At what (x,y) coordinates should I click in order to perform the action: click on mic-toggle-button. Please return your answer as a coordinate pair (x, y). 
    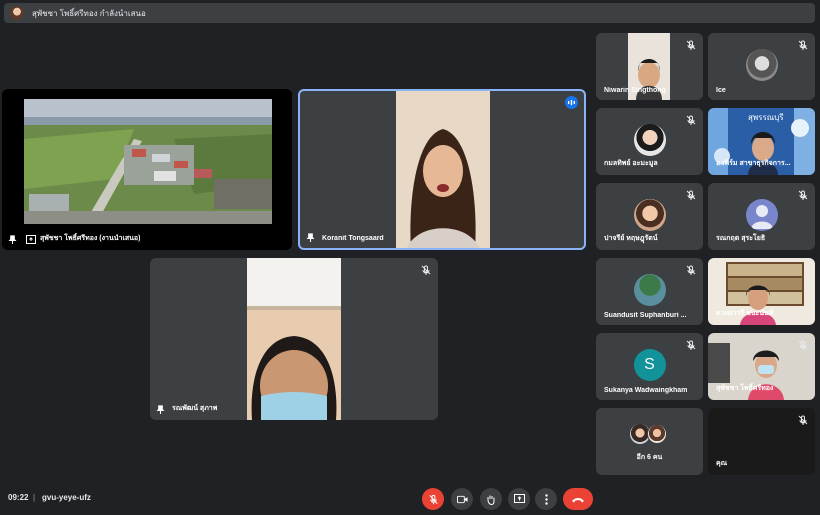
    Looking at the image, I should click on (433, 499).